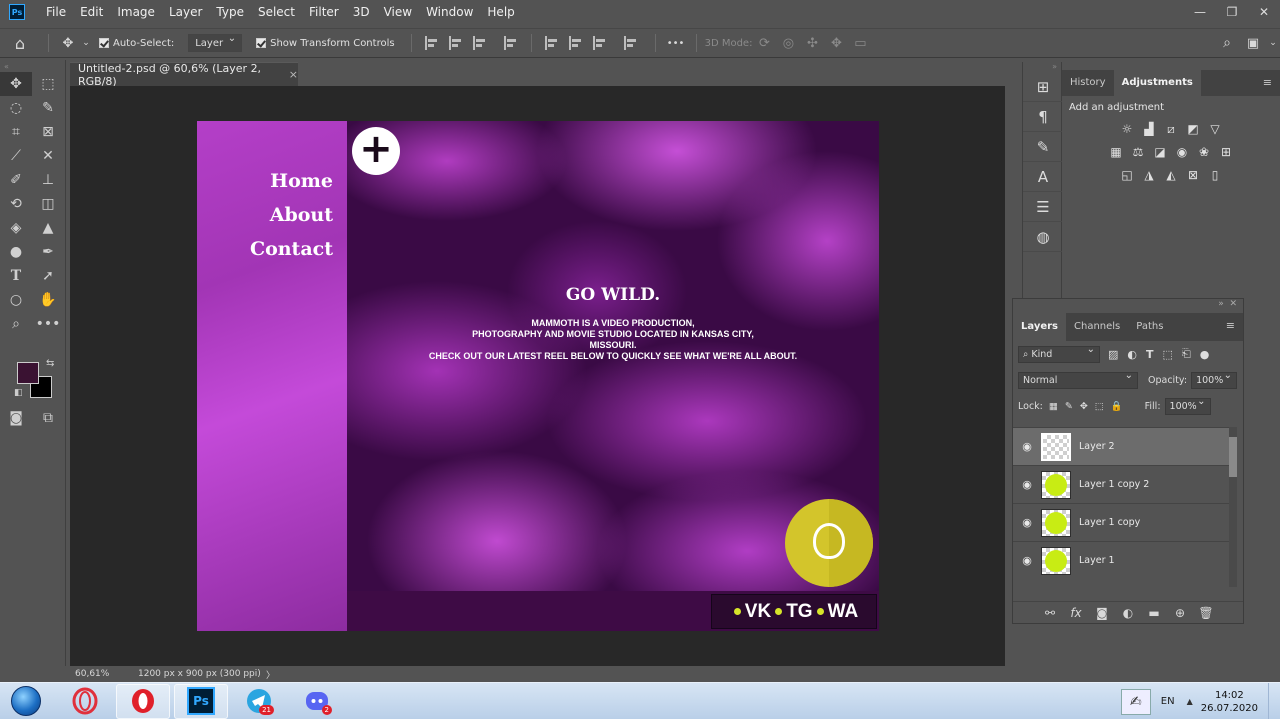 This screenshot has height=719, width=1280. Describe the element at coordinates (599, 43) in the screenshot. I see `align-bottom-icon` at that location.